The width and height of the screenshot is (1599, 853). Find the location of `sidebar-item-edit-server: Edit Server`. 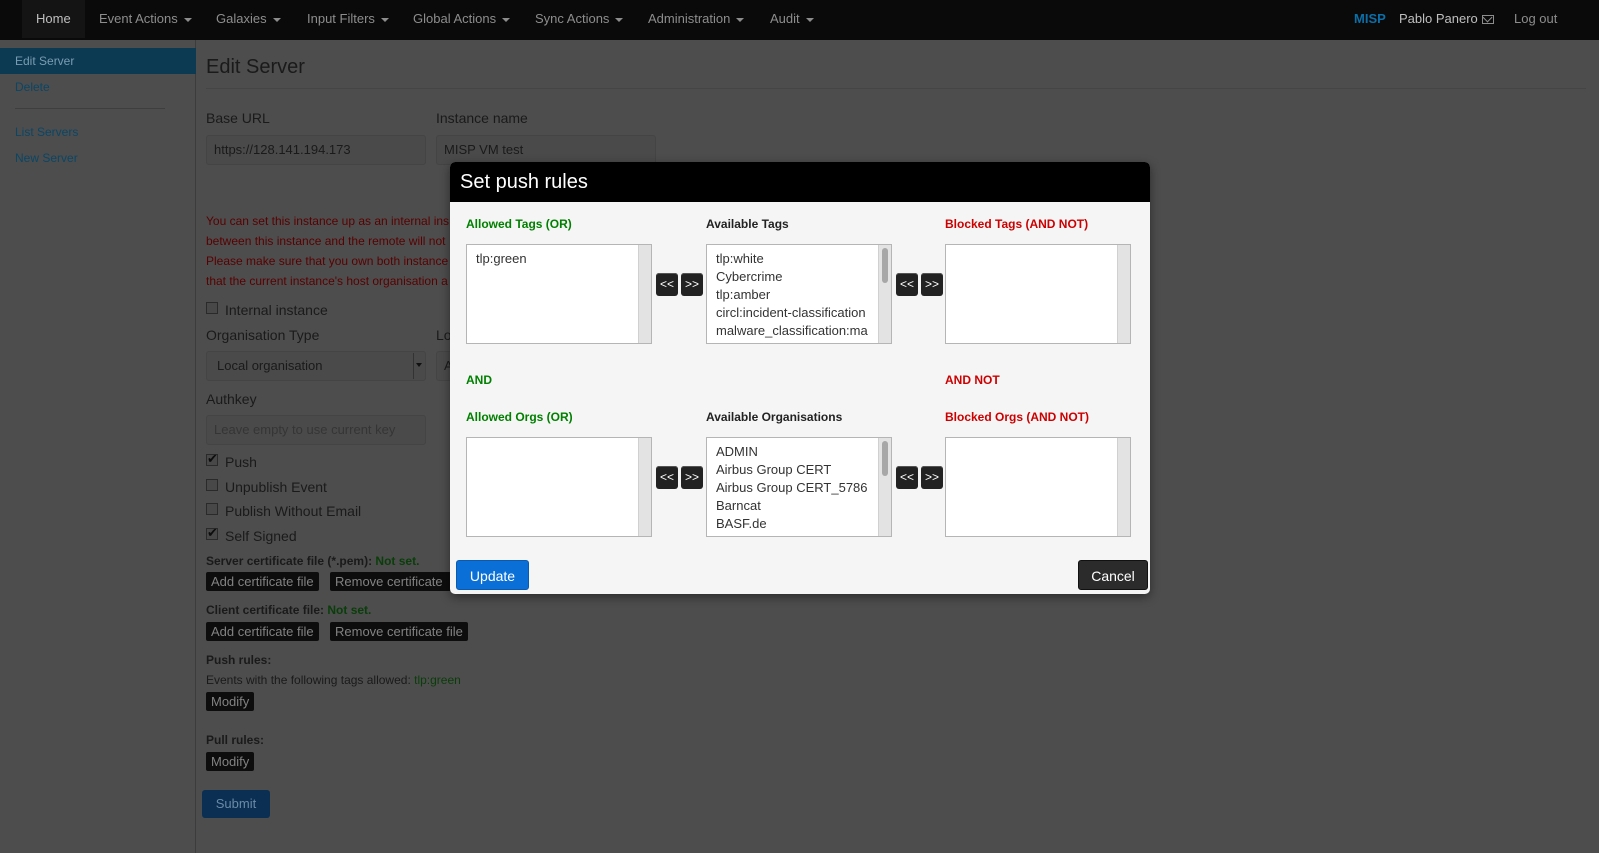

sidebar-item-edit-server: Edit Server is located at coordinates (98, 61).